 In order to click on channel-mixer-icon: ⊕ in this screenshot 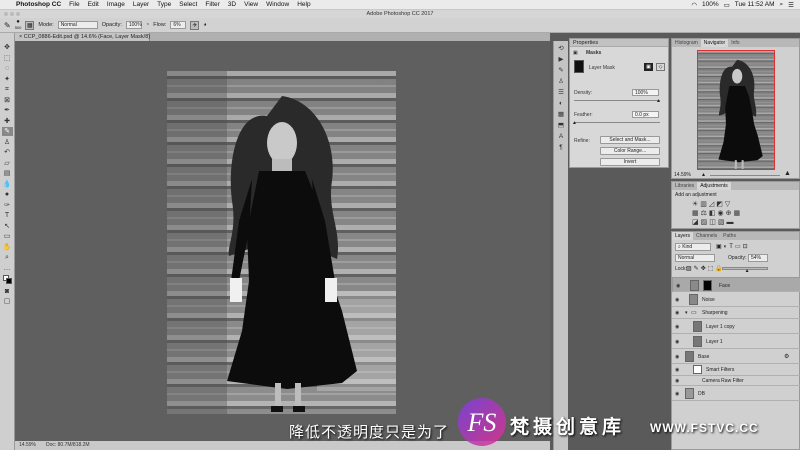, I will do `click(730, 213)`.